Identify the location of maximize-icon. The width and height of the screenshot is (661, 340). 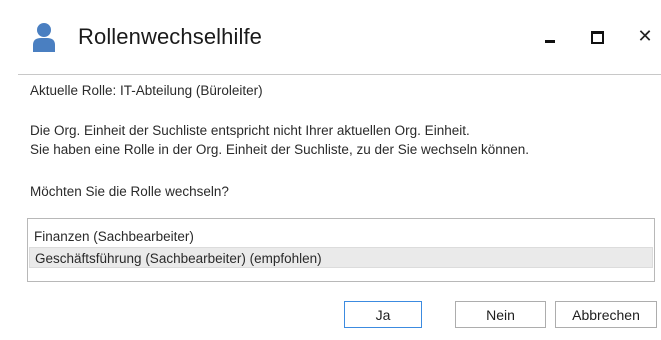
(597, 37).